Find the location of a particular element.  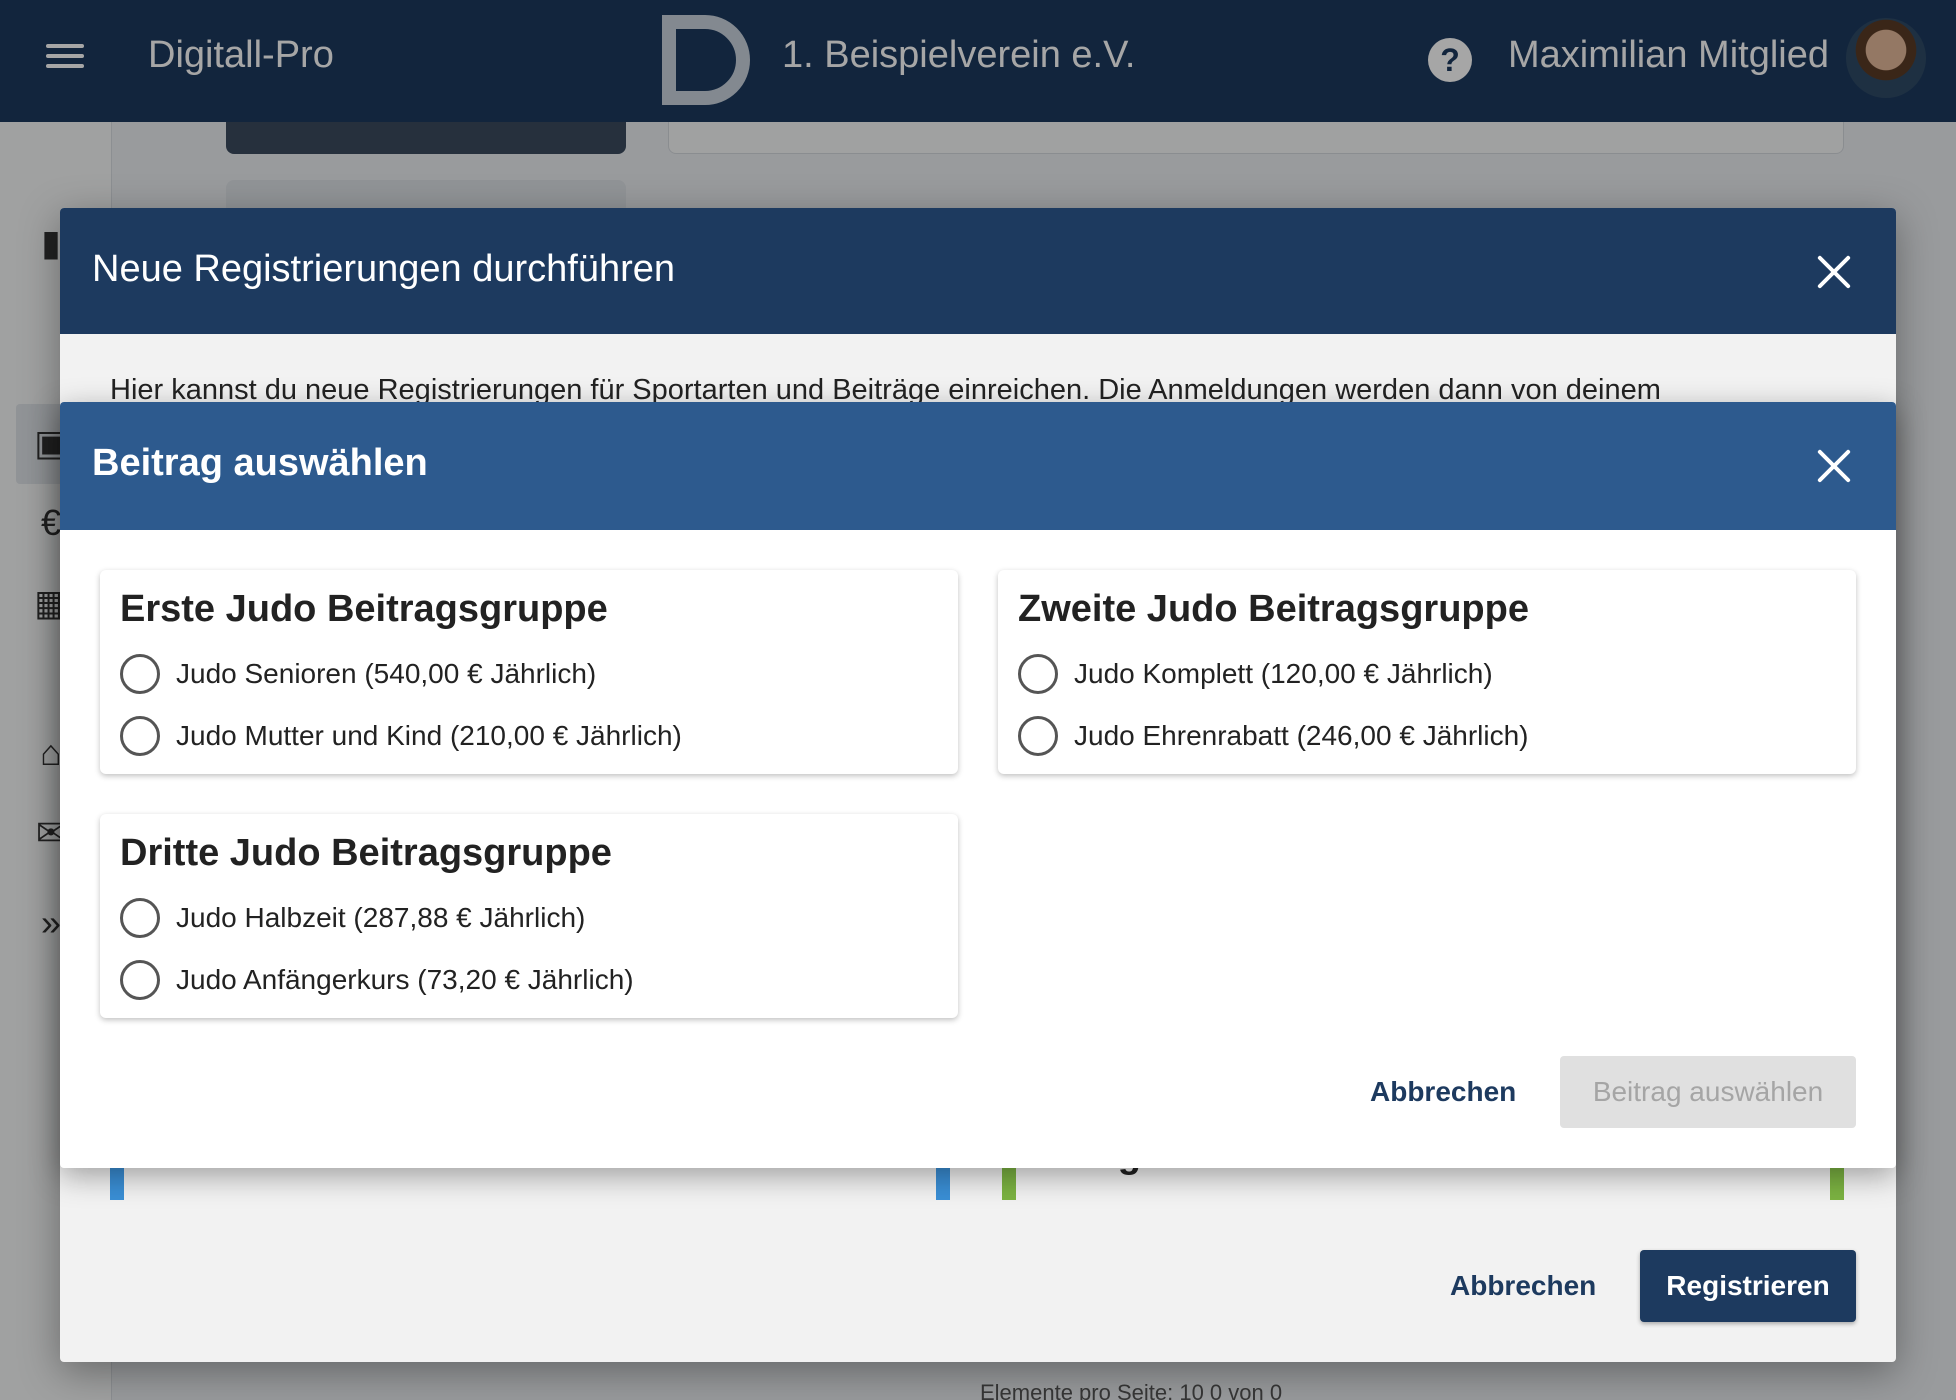

fee-option: Judo Senioren (540,00 € Jährlich) is located at coordinates (358, 674).